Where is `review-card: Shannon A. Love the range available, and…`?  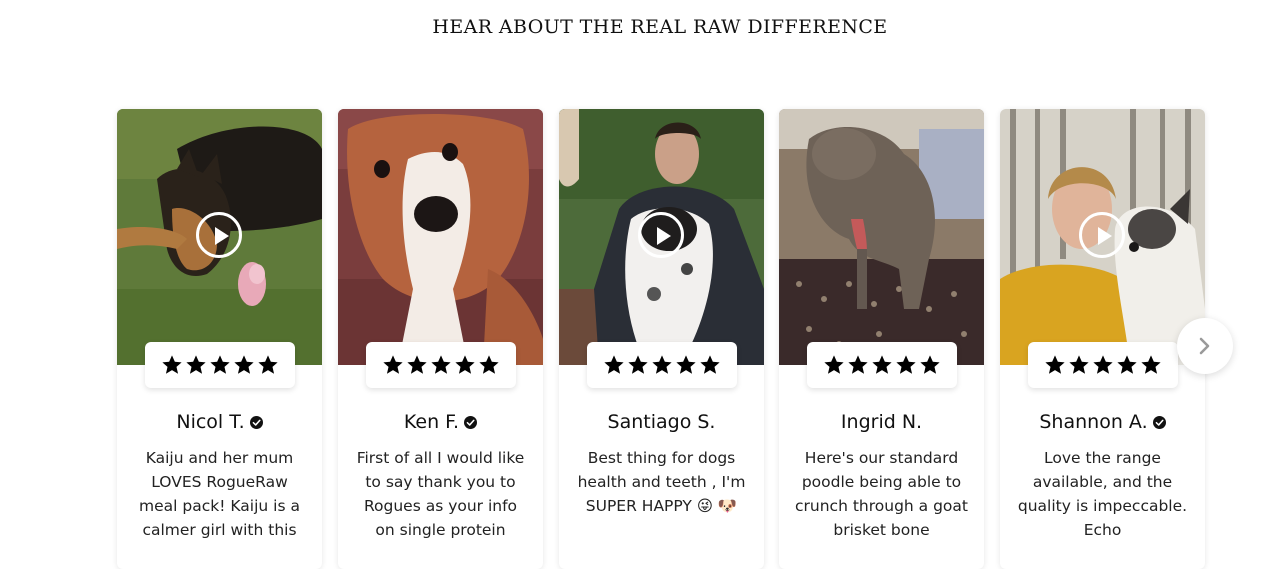 review-card: Shannon A. Love the range available, and… is located at coordinates (1102, 339).